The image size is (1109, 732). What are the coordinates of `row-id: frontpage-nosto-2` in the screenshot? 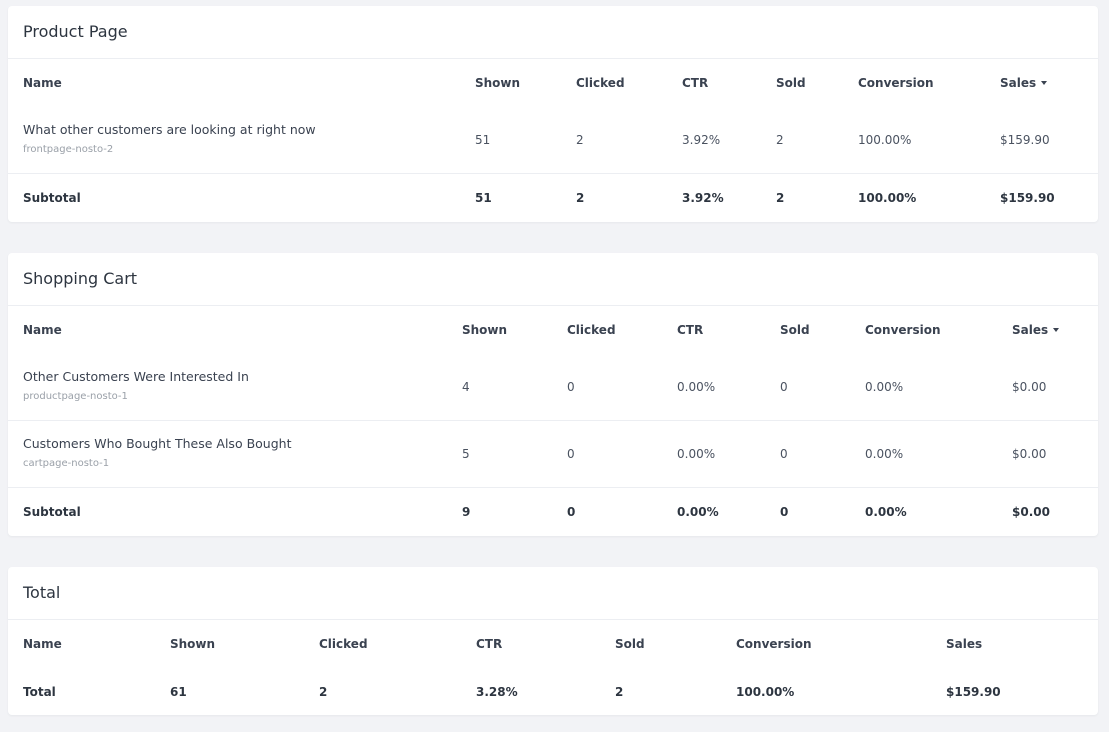 It's located at (68, 149).